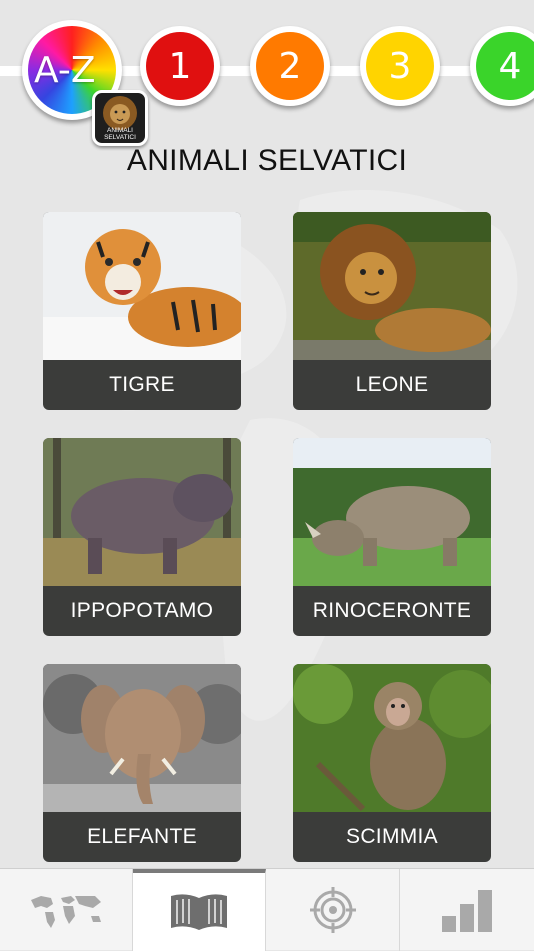 The width and height of the screenshot is (534, 951). I want to click on level-1-label: 1, so click(180, 66).